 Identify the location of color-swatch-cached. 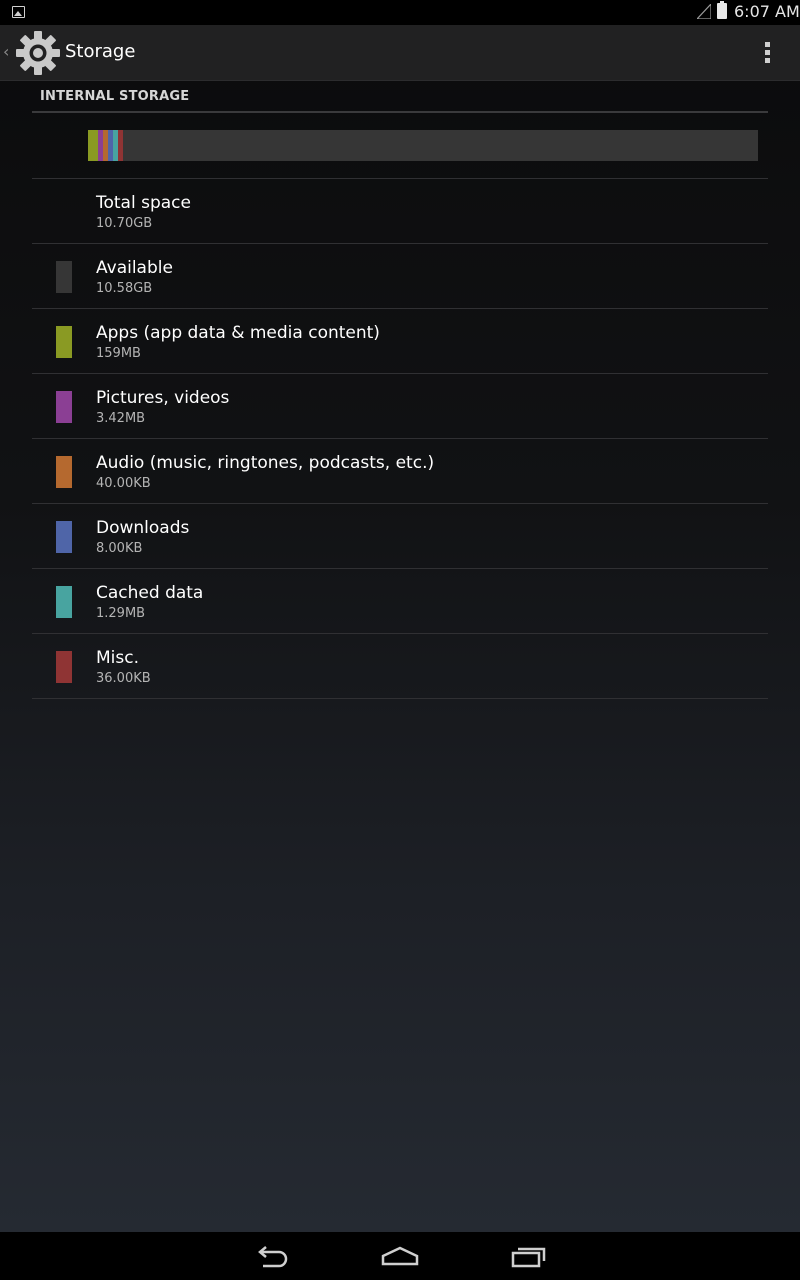
(64, 602).